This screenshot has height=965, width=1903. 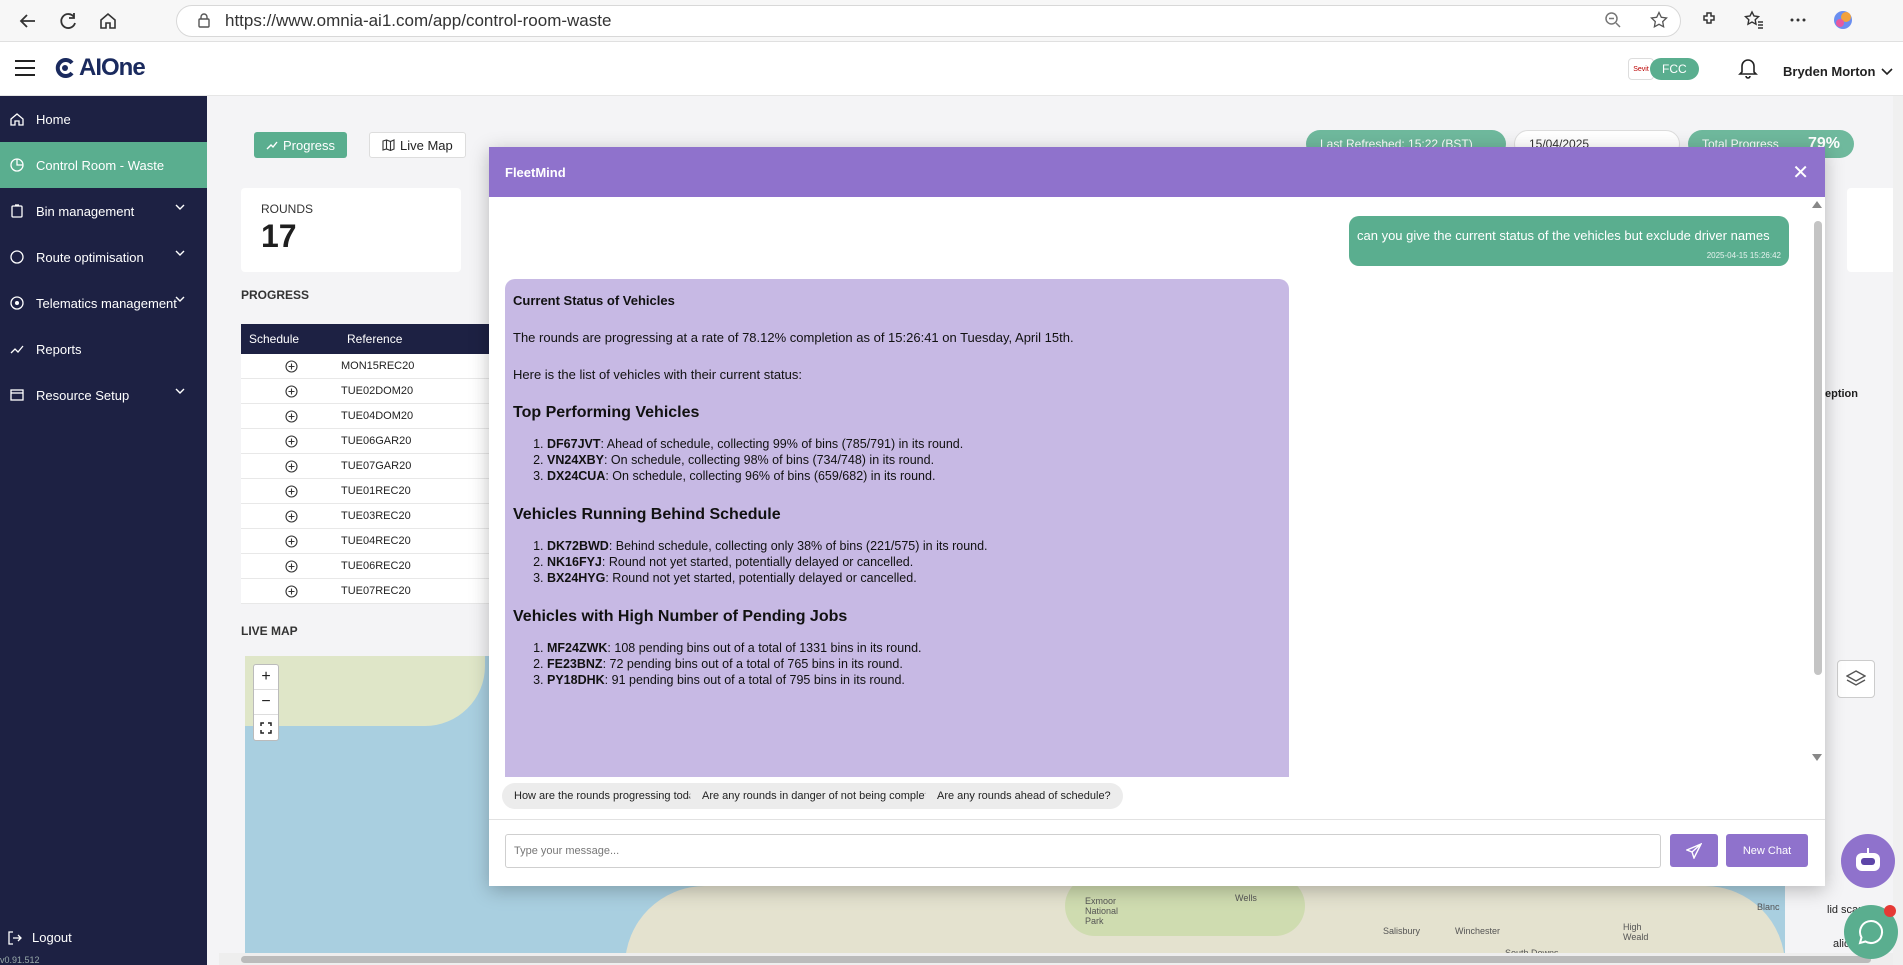 I want to click on horizontal-scrollbar, so click(x=1061, y=959).